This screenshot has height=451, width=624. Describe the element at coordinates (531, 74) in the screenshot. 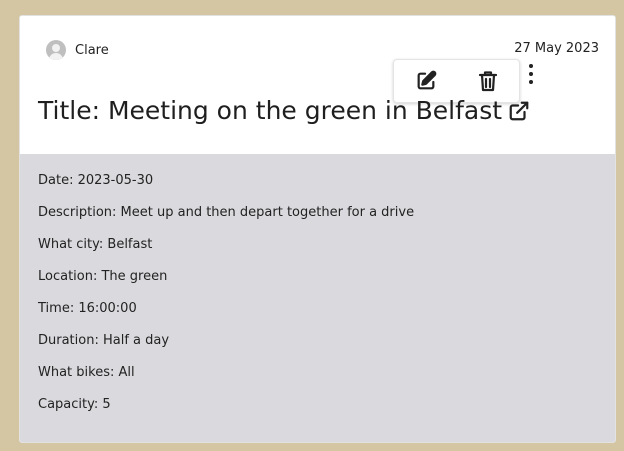

I see `more-vertical-icon` at that location.